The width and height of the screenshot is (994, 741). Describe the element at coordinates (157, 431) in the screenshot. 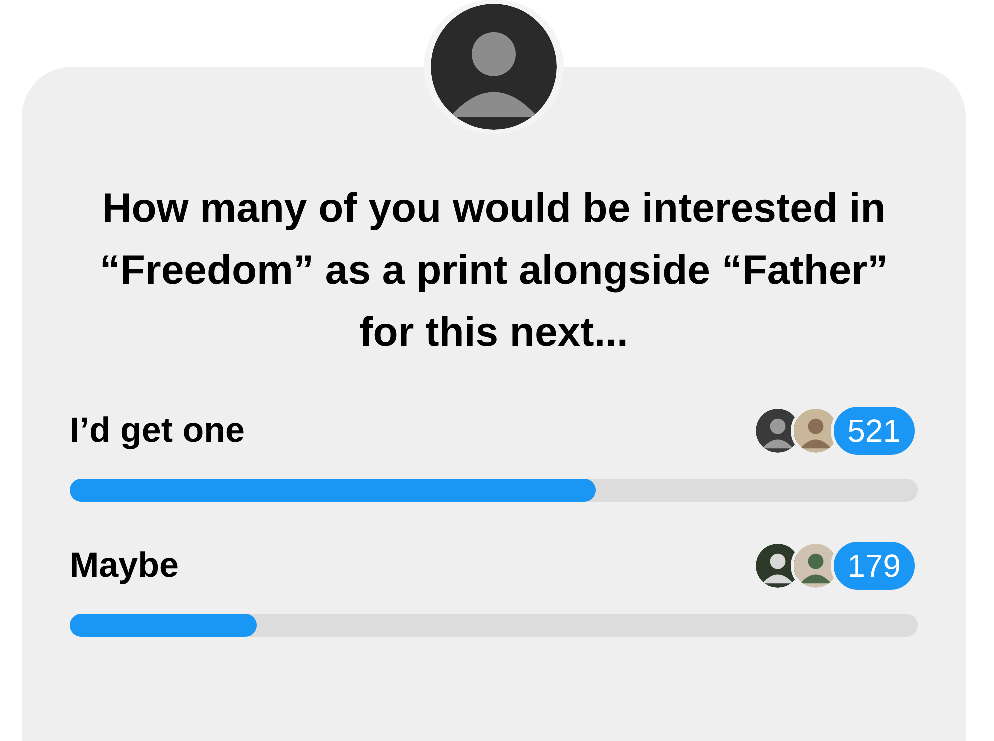

I see `option-label: I’d get one` at that location.